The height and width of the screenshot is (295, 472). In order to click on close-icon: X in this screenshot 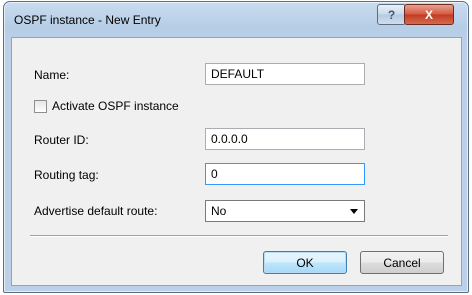, I will do `click(428, 14)`.